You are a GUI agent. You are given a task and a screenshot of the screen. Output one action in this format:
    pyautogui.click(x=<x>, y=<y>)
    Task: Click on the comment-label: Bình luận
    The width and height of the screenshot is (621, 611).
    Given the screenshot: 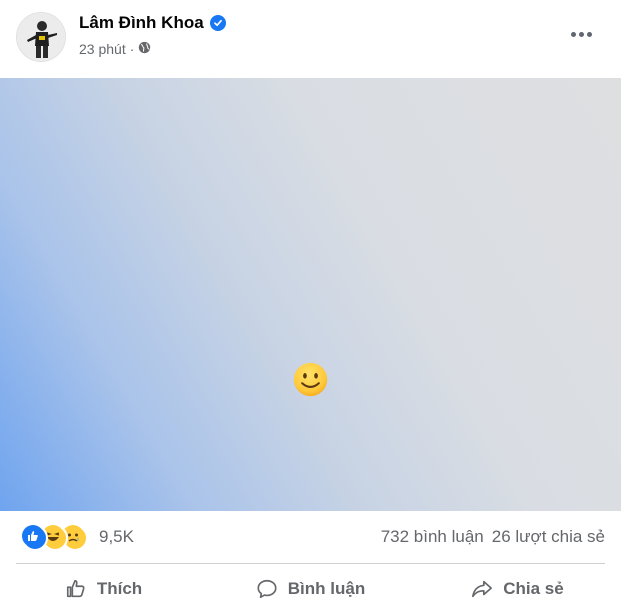 What is the action you would take?
    pyautogui.click(x=326, y=588)
    